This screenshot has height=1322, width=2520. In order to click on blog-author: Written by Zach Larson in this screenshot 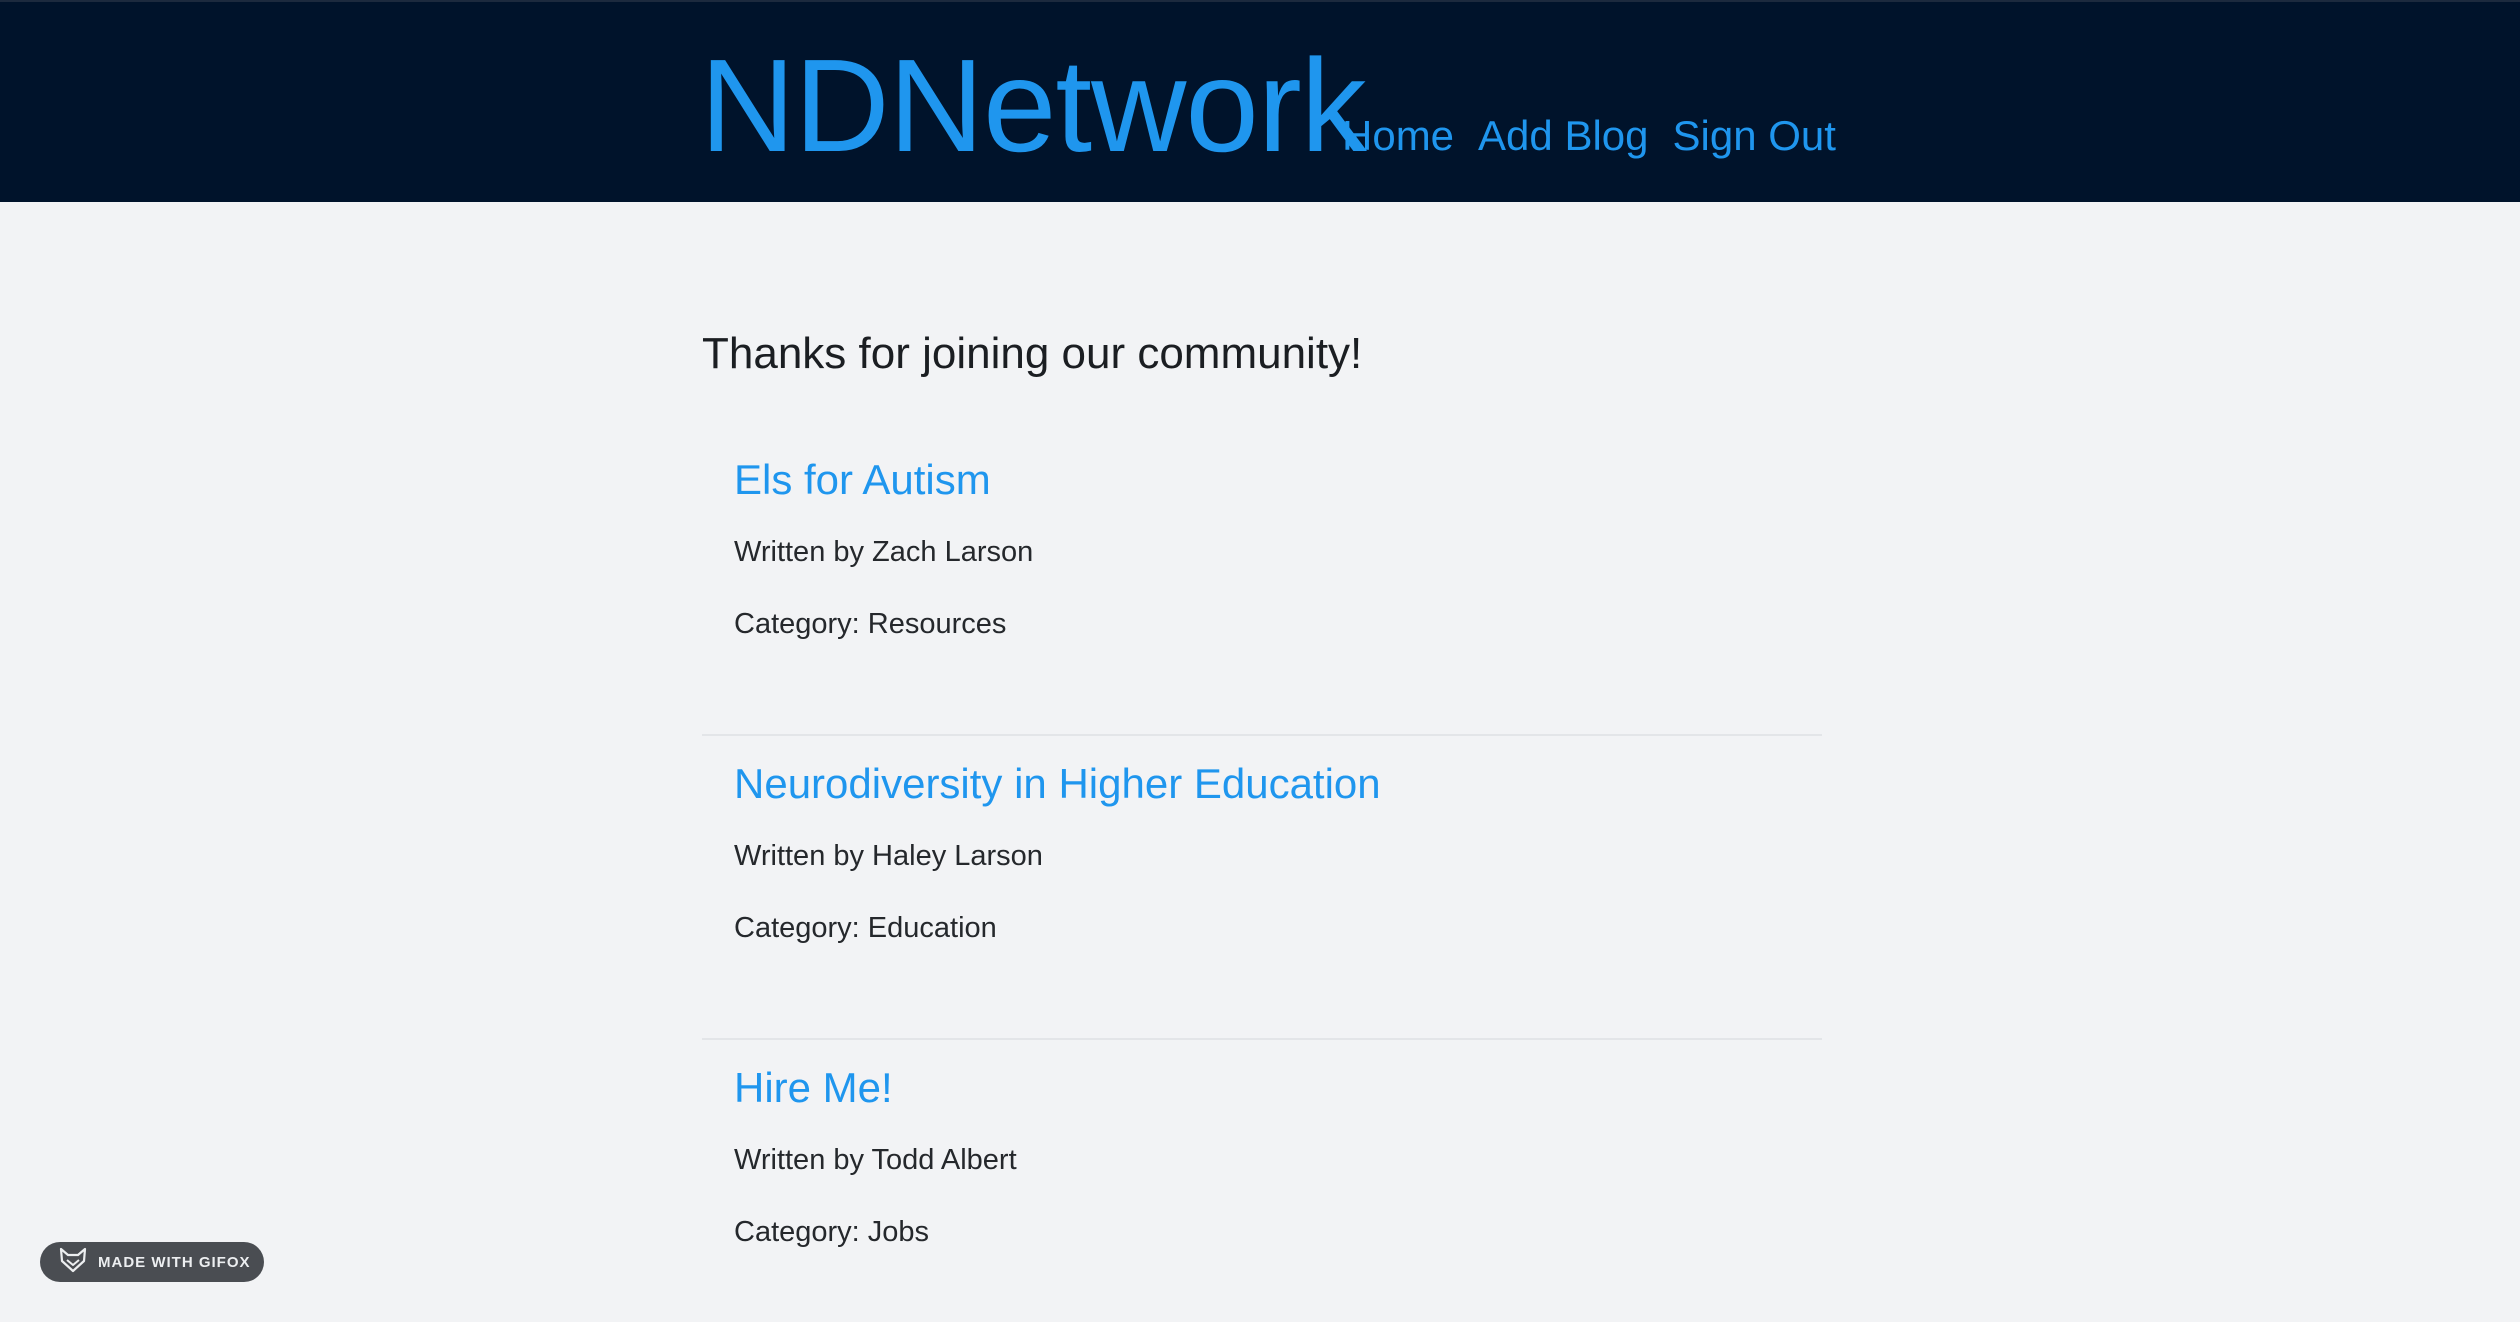, I will do `click(884, 552)`.